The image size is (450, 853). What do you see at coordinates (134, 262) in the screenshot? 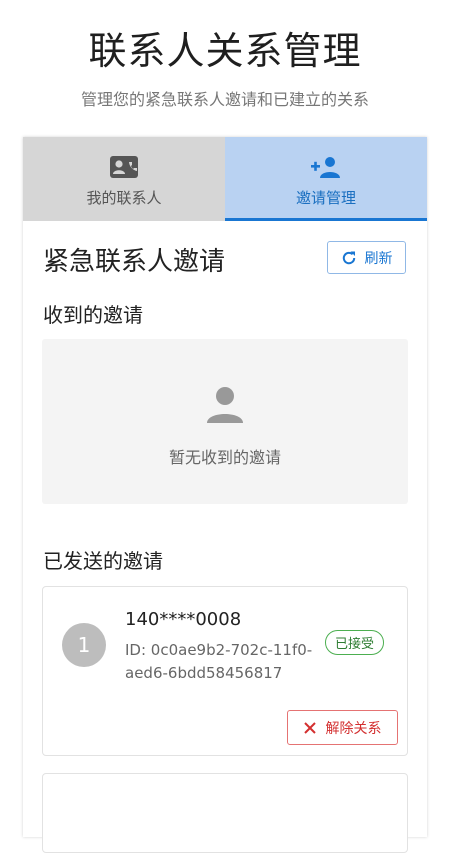
I see `section-title: 紧急联系人邀请` at bounding box center [134, 262].